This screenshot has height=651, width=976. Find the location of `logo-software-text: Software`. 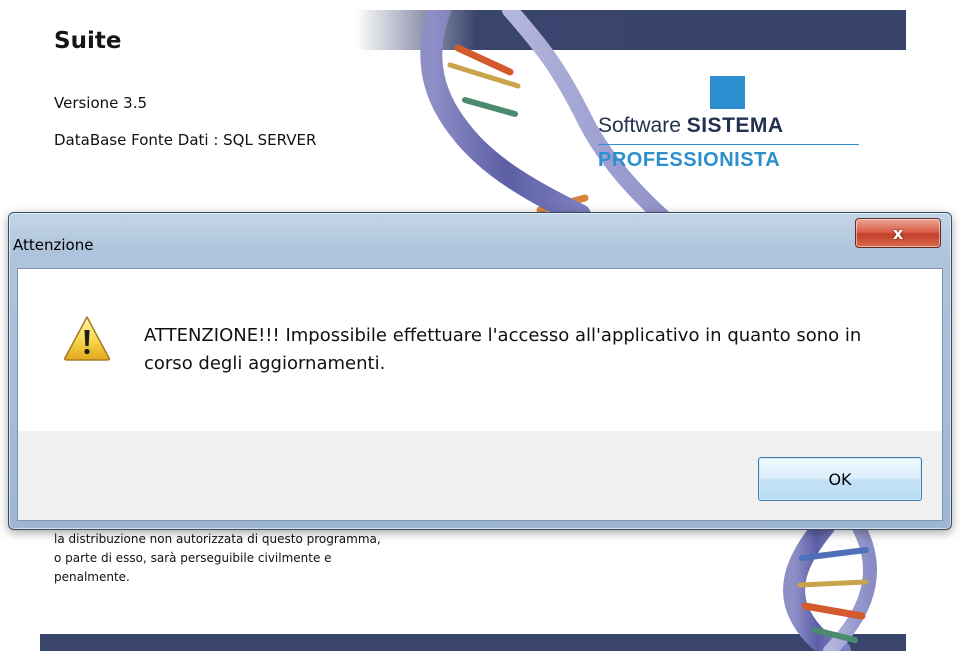

logo-software-text: Software is located at coordinates (639, 125).